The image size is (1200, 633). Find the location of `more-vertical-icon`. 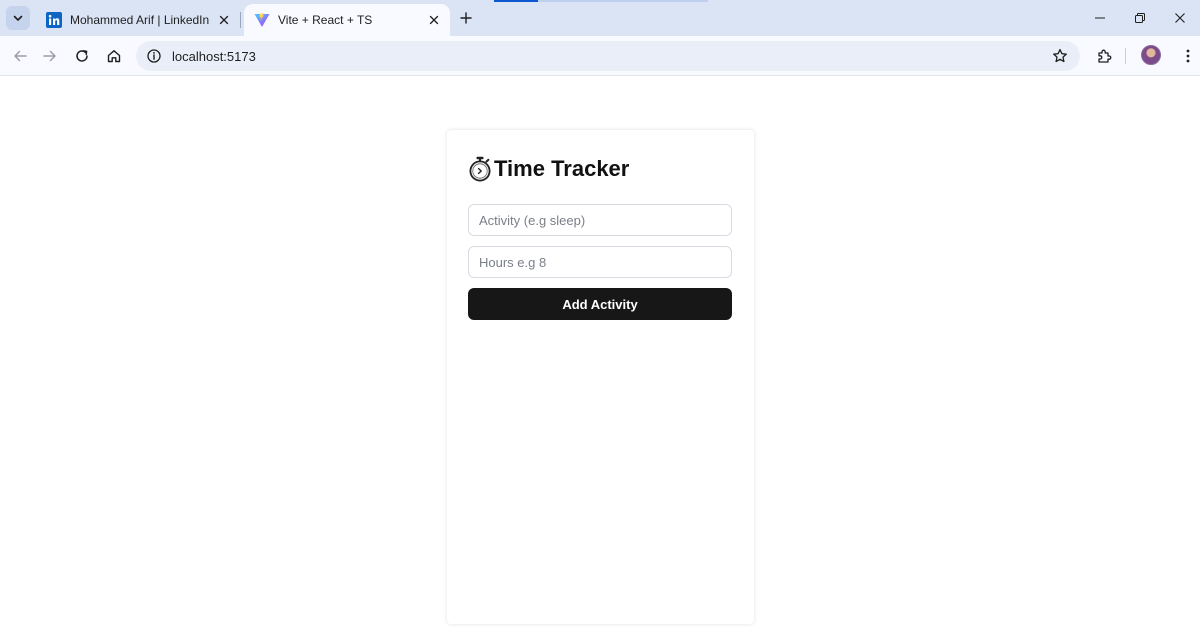

more-vertical-icon is located at coordinates (1188, 56).